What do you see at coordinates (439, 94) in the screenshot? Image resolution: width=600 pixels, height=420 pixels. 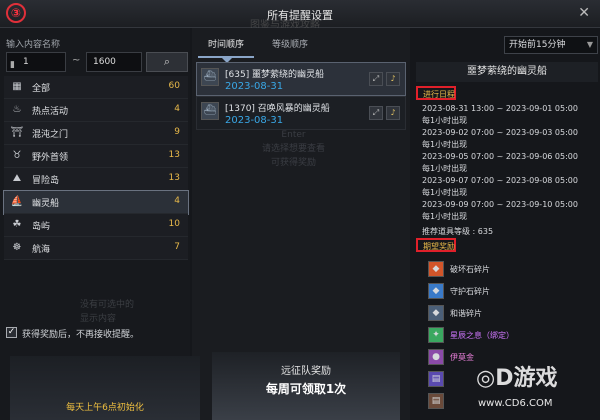 I see `schedule-label: 进行日程` at bounding box center [439, 94].